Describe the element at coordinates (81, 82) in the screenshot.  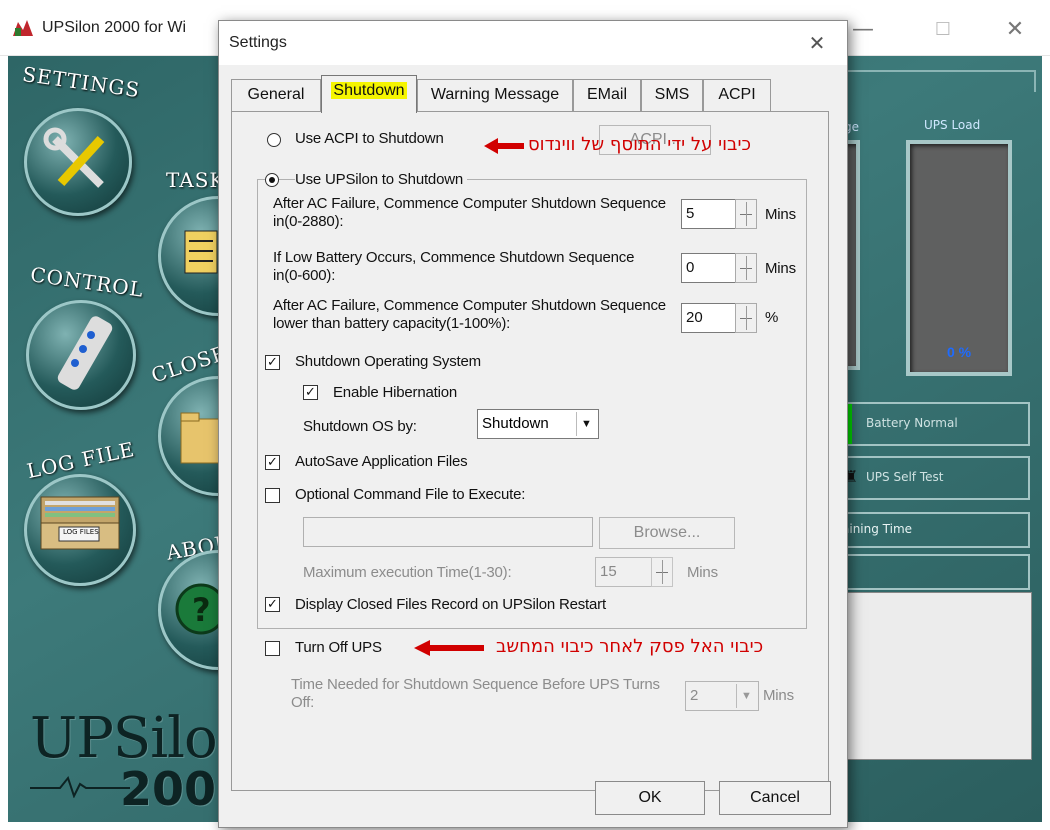
I see `nav-label-settings: SETTINGS` at that location.